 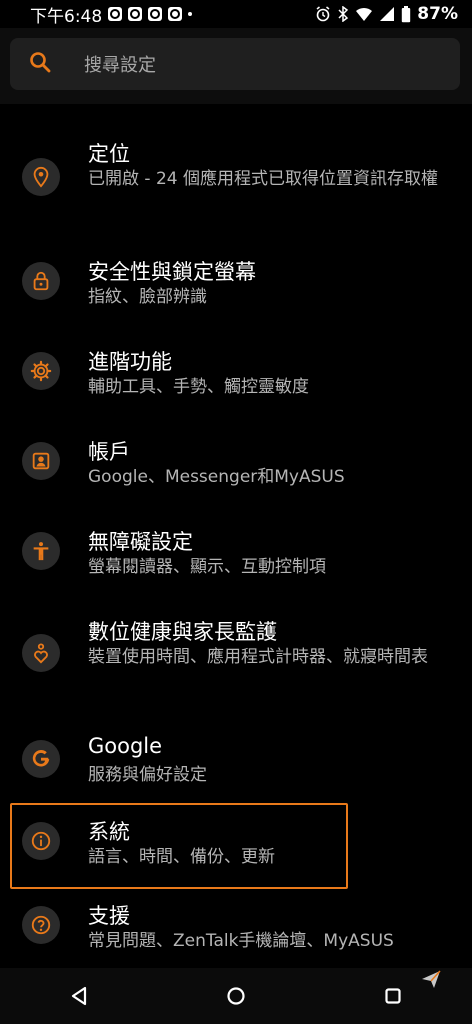 What do you see at coordinates (41, 371) in the screenshot?
I see `gear-icon` at bounding box center [41, 371].